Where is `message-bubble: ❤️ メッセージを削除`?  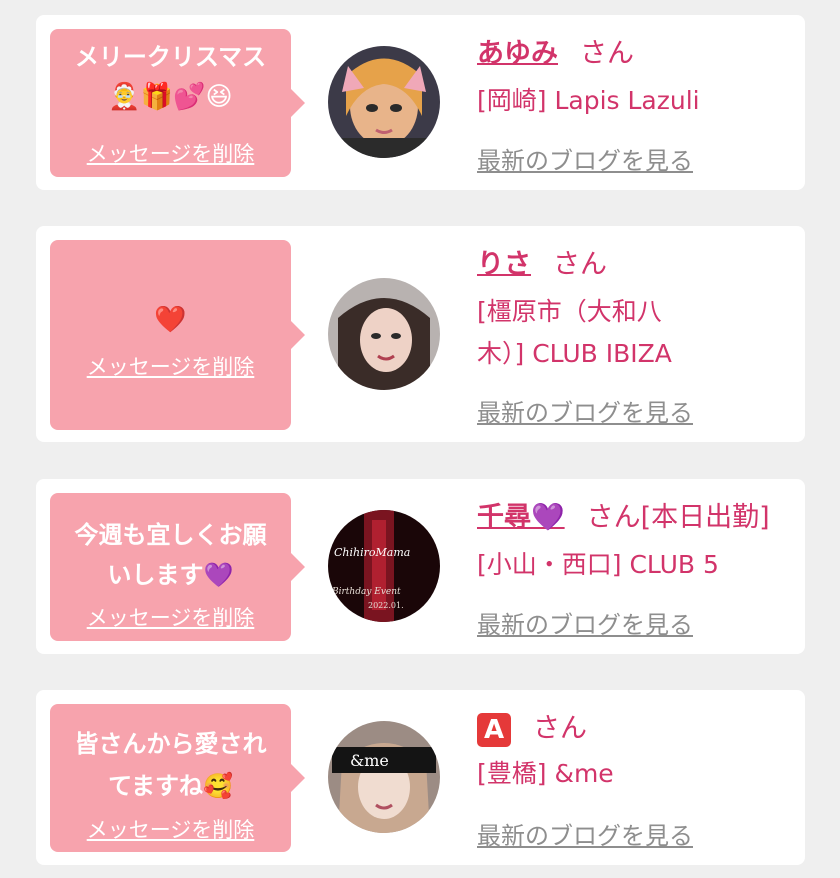 message-bubble: ❤️ メッセージを削除 is located at coordinates (177, 335).